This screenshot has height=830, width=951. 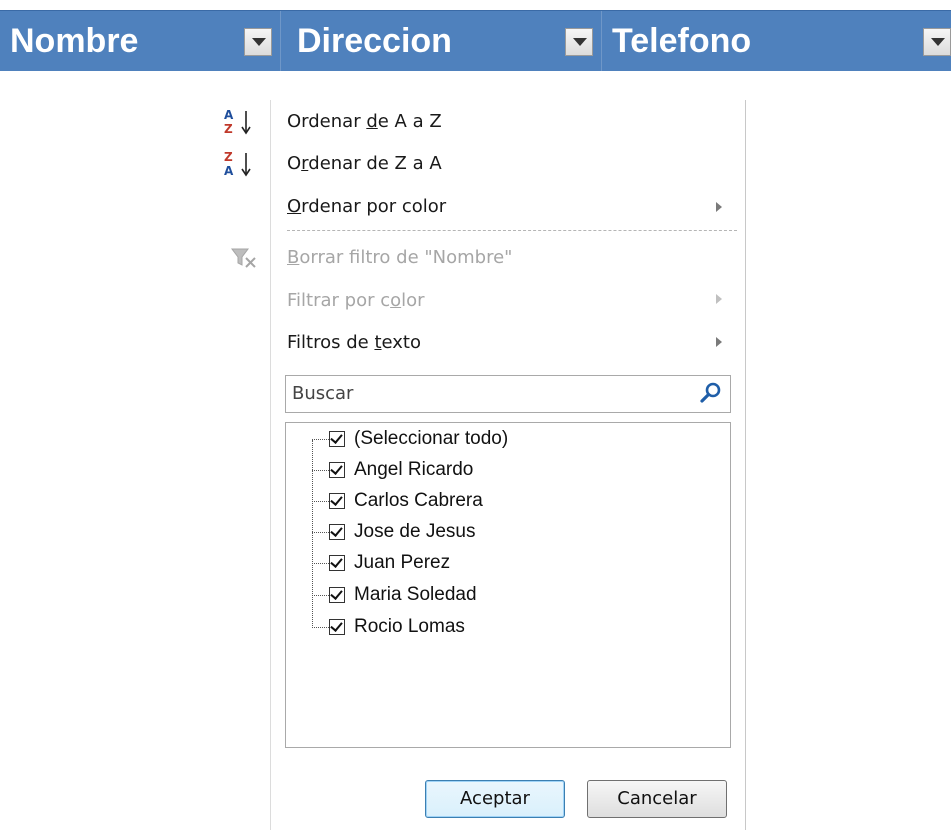 I want to click on search-placeholder: Buscar, so click(x=323, y=393).